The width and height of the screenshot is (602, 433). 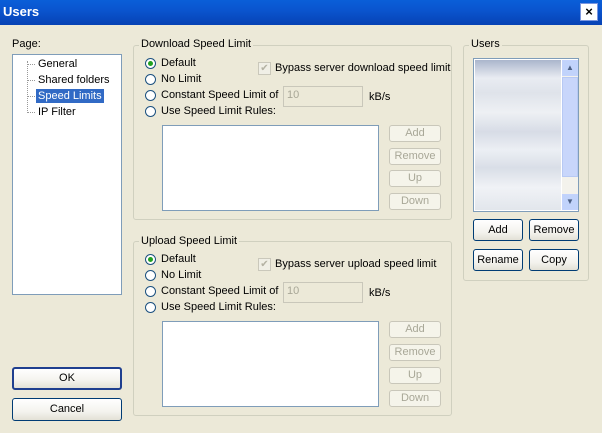 I want to click on upload-remove-rule-label: Remove, so click(x=415, y=352).